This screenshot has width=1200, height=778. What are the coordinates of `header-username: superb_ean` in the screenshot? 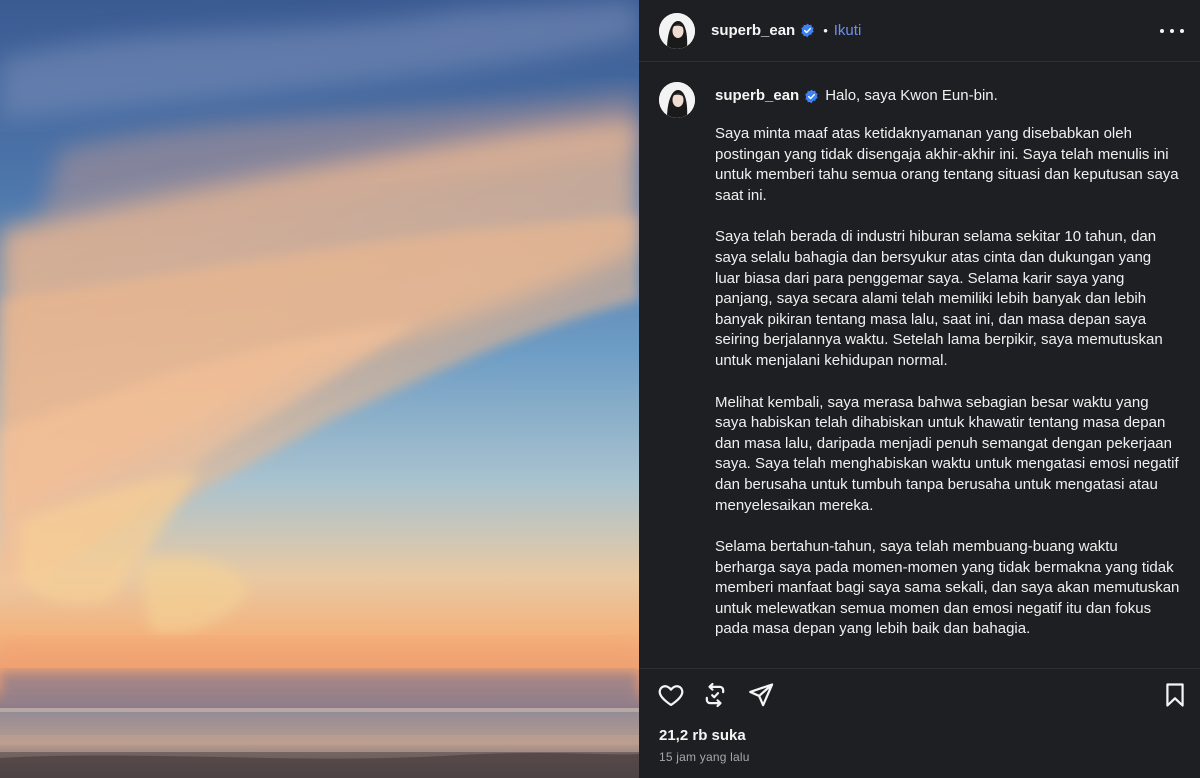 It's located at (753, 30).